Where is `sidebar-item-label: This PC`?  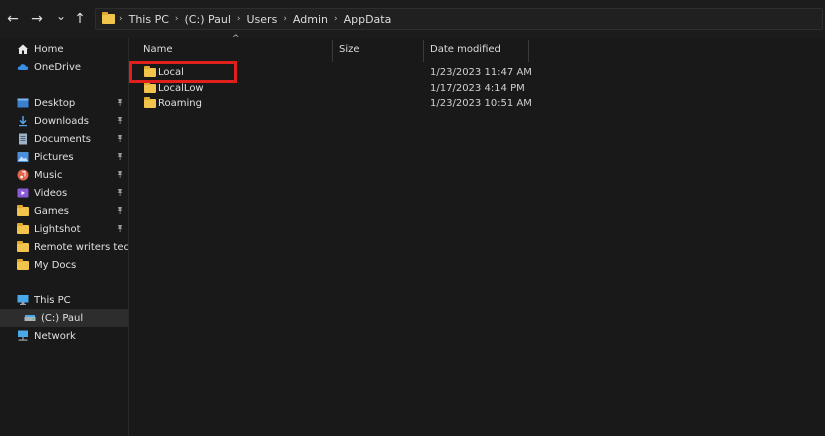
sidebar-item-label: This PC is located at coordinates (52, 300).